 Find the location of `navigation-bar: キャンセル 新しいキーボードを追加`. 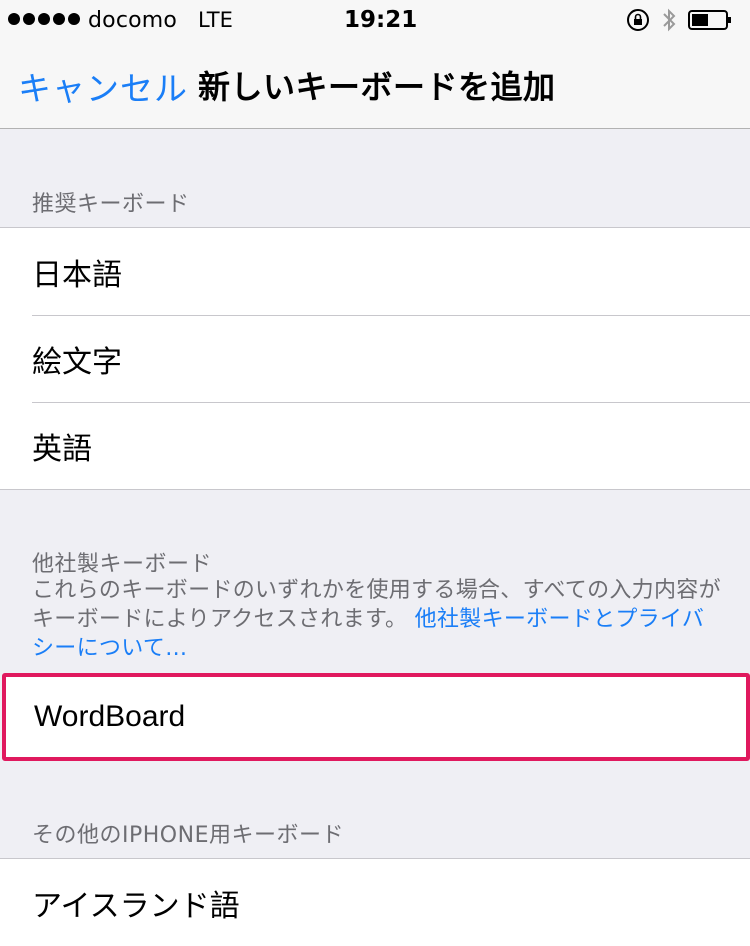

navigation-bar: キャンセル 新しいキーボードを追加 is located at coordinates (375, 84).